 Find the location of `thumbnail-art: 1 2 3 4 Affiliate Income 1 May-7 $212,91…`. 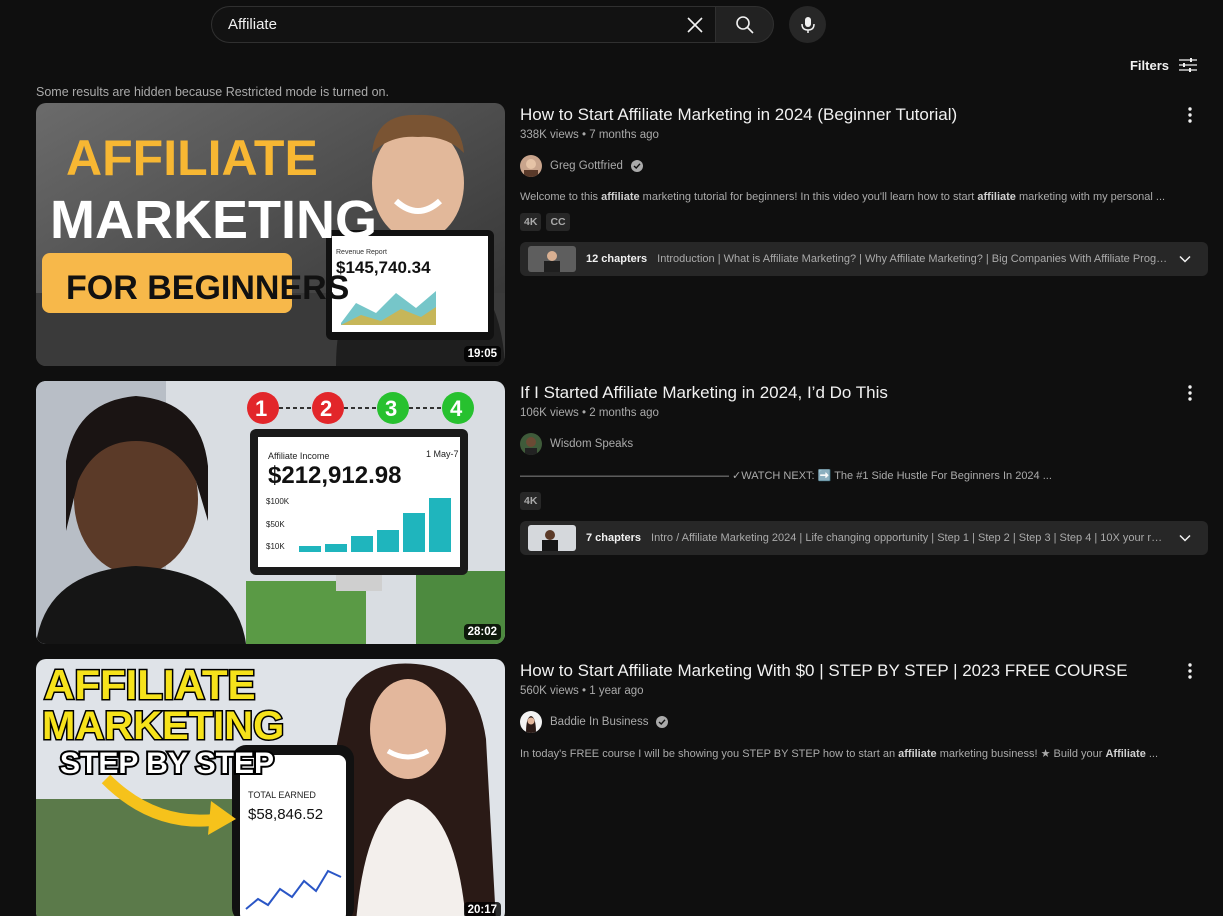

thumbnail-art: 1 2 3 4 Affiliate Income 1 May-7 $212,91… is located at coordinates (270, 512).